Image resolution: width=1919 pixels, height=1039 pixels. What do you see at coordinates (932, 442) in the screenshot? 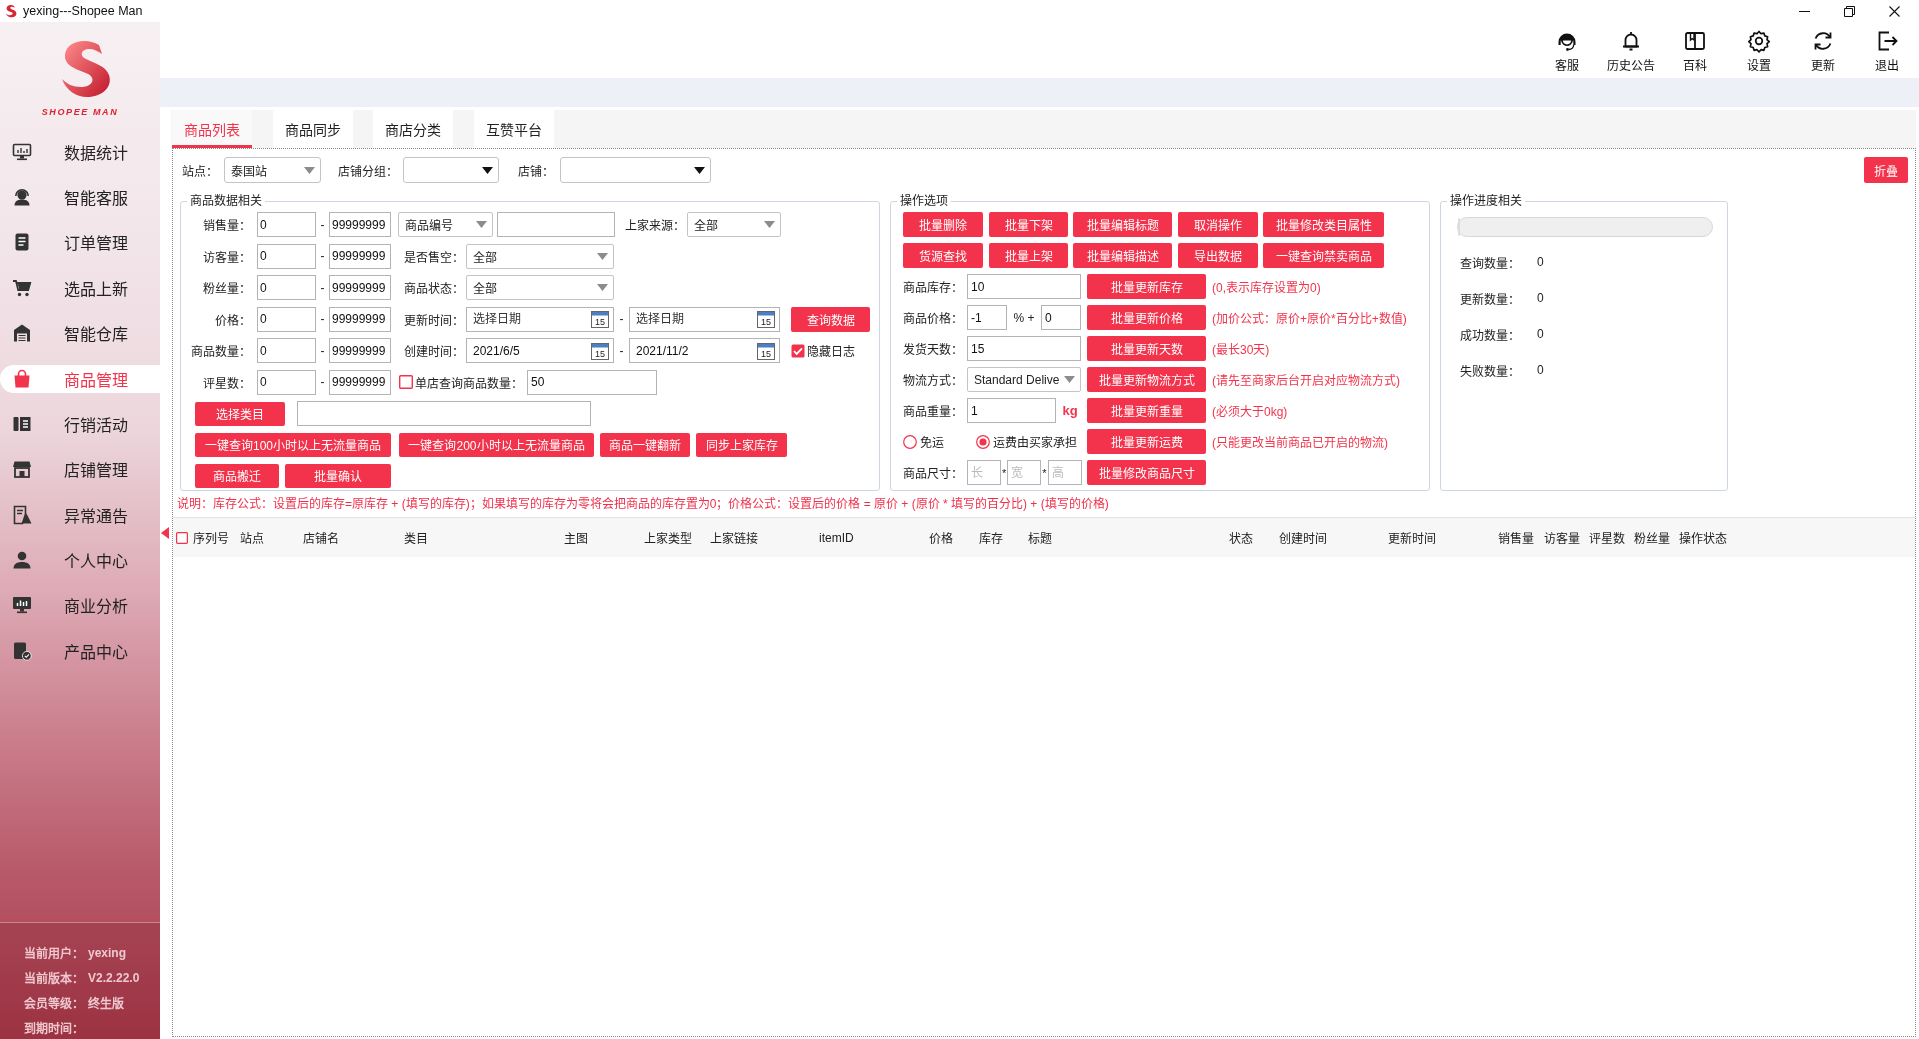
I see `radio-label: 免运` at bounding box center [932, 442].